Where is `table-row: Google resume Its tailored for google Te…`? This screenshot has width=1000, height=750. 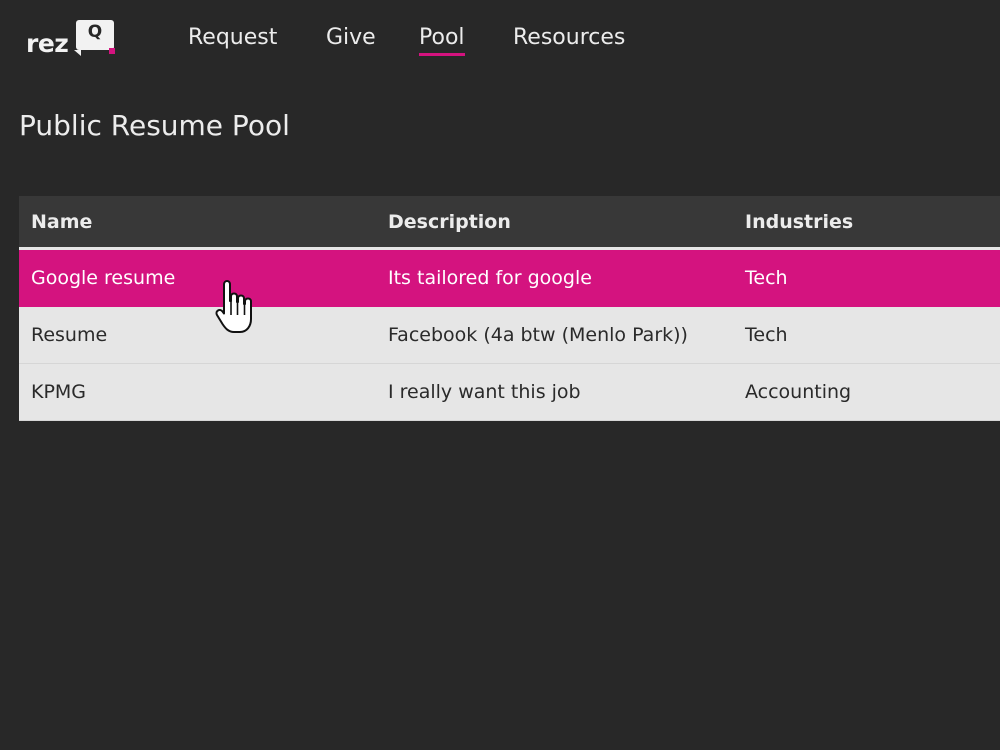 table-row: Google resume Its tailored for google Te… is located at coordinates (509, 278).